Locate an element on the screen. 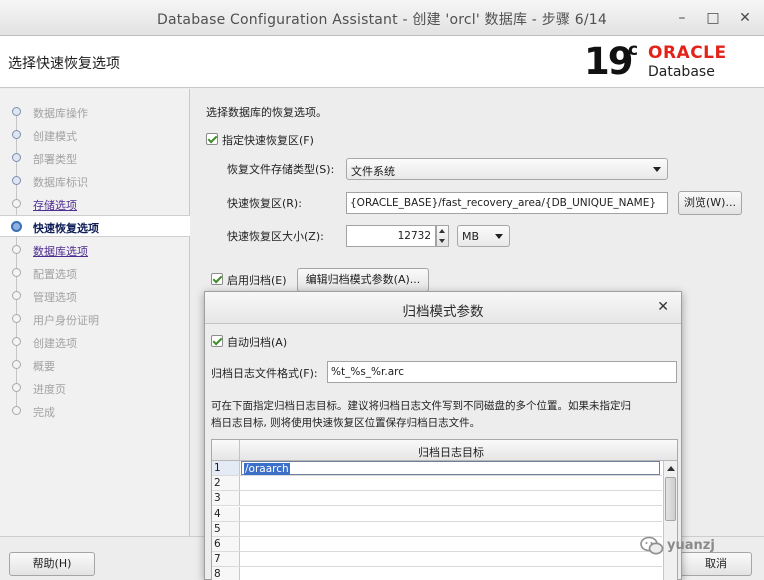  table-row: 6 is located at coordinates (437, 544).